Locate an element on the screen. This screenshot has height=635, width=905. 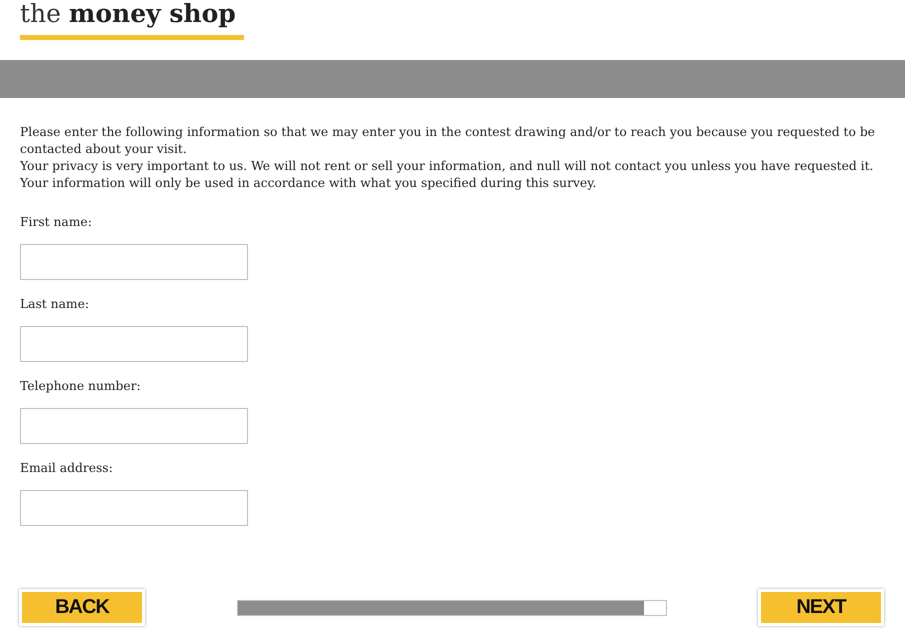
intro-text: Your privacy is very important to us. We will not rent or sell your information, and null will not contact you unless you have requested it. Your information will only be used in accordance with what you specified during this survey. is located at coordinates (447, 175).